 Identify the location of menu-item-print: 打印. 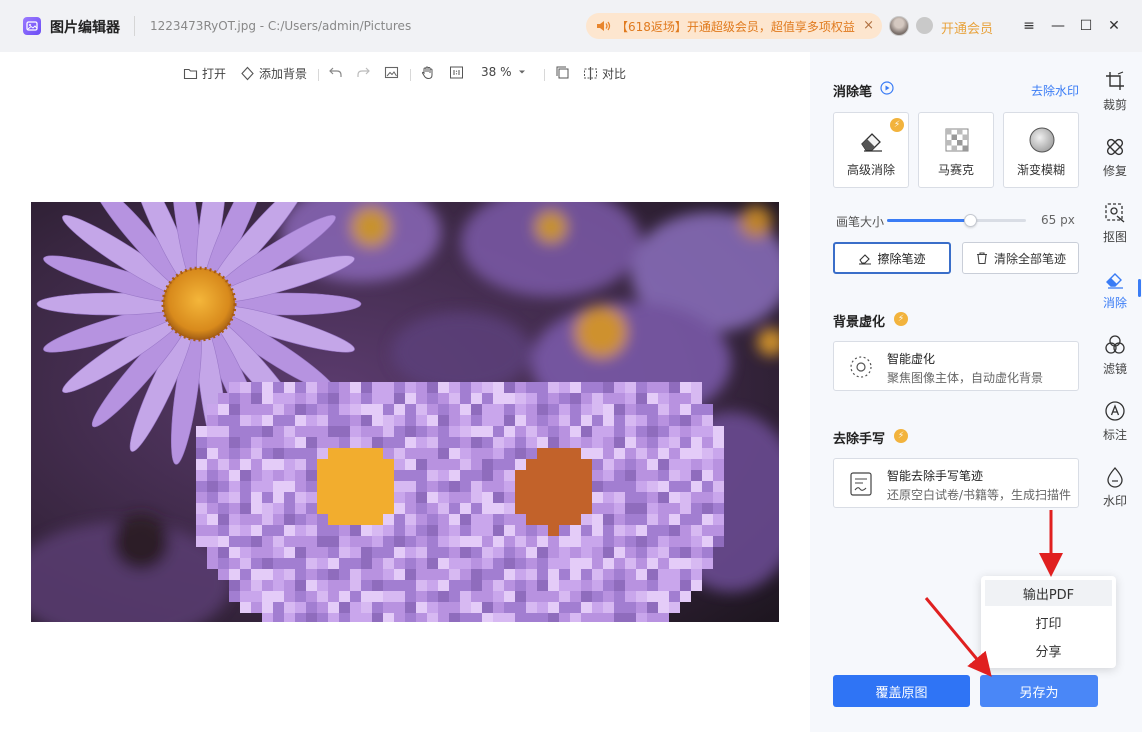
(1048, 622).